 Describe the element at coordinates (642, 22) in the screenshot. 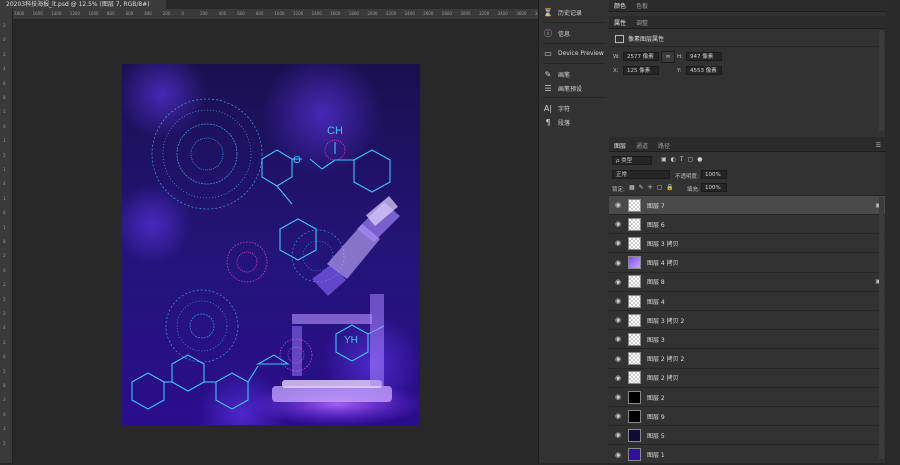

I see `tab-adjustments: 调整` at that location.